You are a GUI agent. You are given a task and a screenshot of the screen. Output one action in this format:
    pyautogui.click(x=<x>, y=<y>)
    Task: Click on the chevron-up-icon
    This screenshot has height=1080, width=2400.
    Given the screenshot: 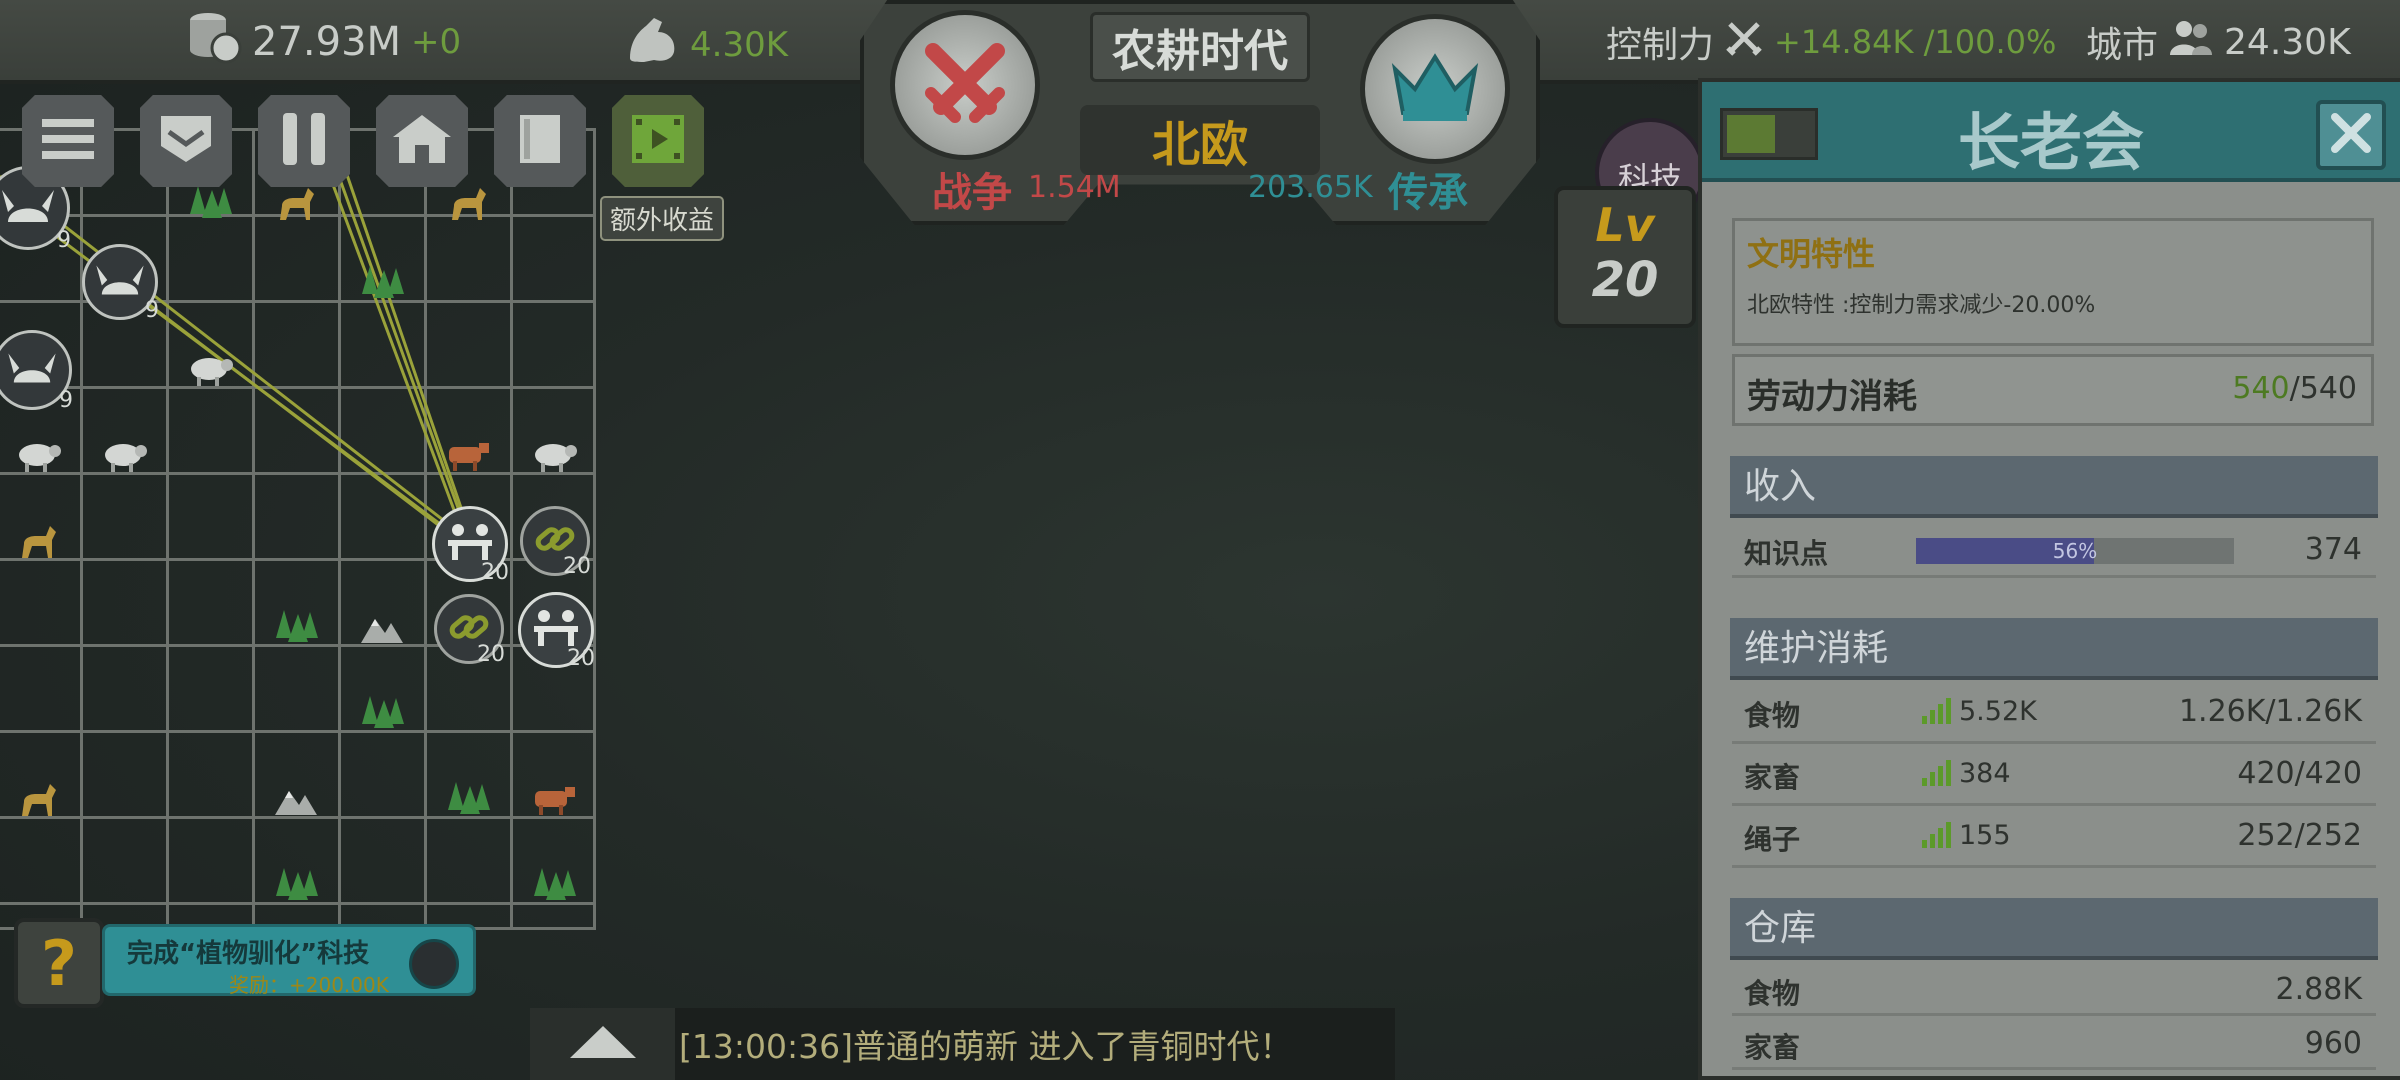 What is the action you would take?
    pyautogui.click(x=603, y=1044)
    